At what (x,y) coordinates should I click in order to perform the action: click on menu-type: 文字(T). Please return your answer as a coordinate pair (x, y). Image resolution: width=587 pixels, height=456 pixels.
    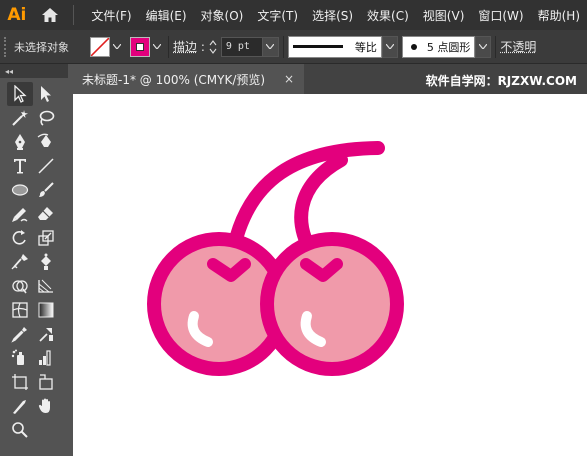
    Looking at the image, I should click on (277, 15).